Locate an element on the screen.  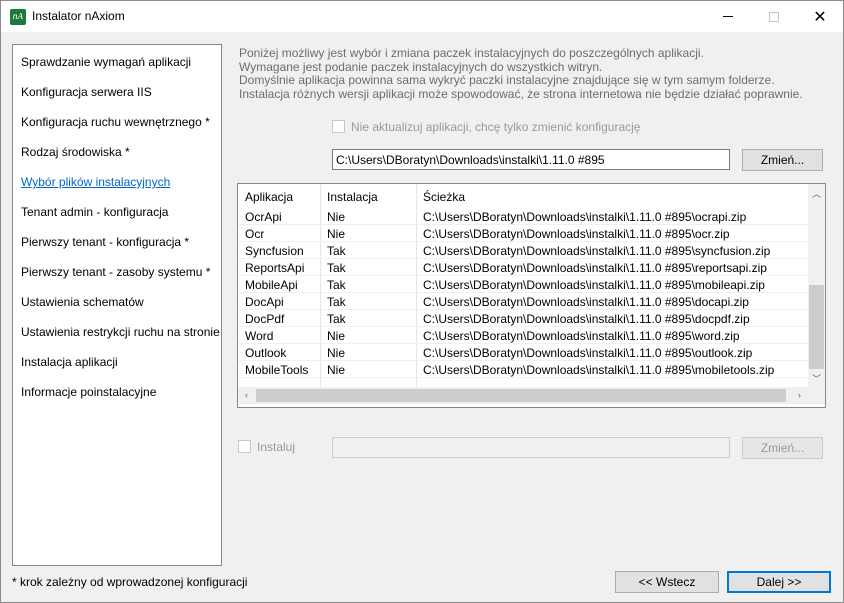
horizontal-scroll-thumb is located at coordinates (521, 395).